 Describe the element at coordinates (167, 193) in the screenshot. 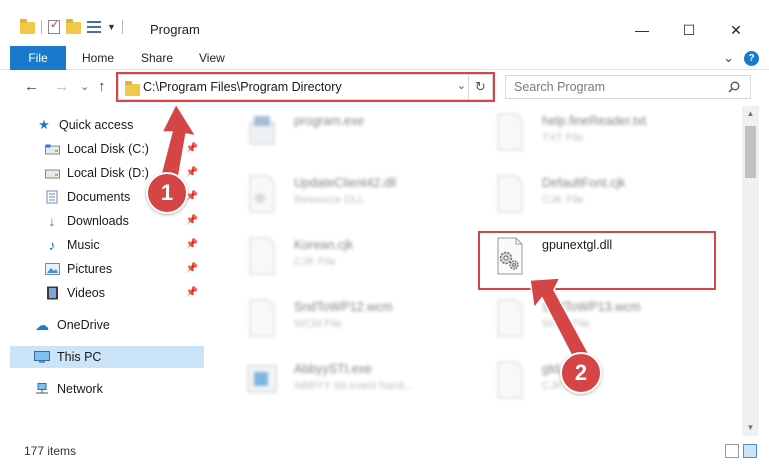

I see `step-one-badge: 1` at that location.